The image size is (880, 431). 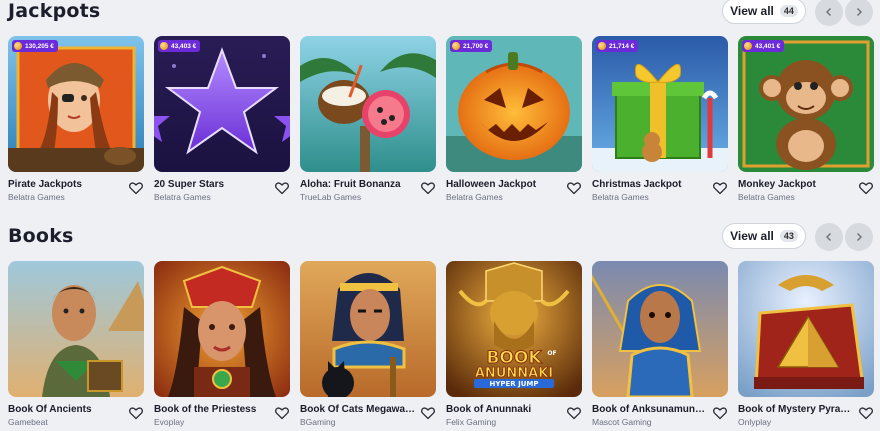 What do you see at coordinates (754, 422) in the screenshot?
I see `game-provider: Onlyplay` at bounding box center [754, 422].